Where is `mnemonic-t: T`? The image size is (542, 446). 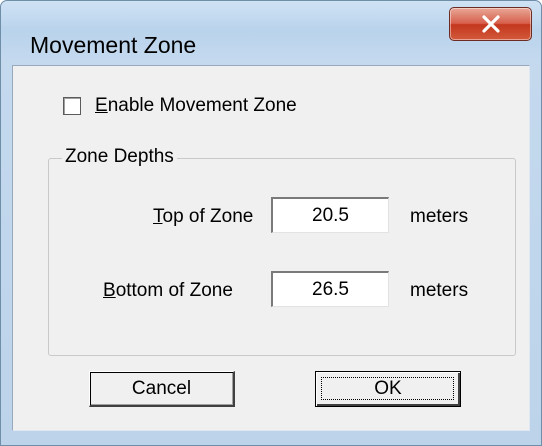 mnemonic-t: T is located at coordinates (158, 216).